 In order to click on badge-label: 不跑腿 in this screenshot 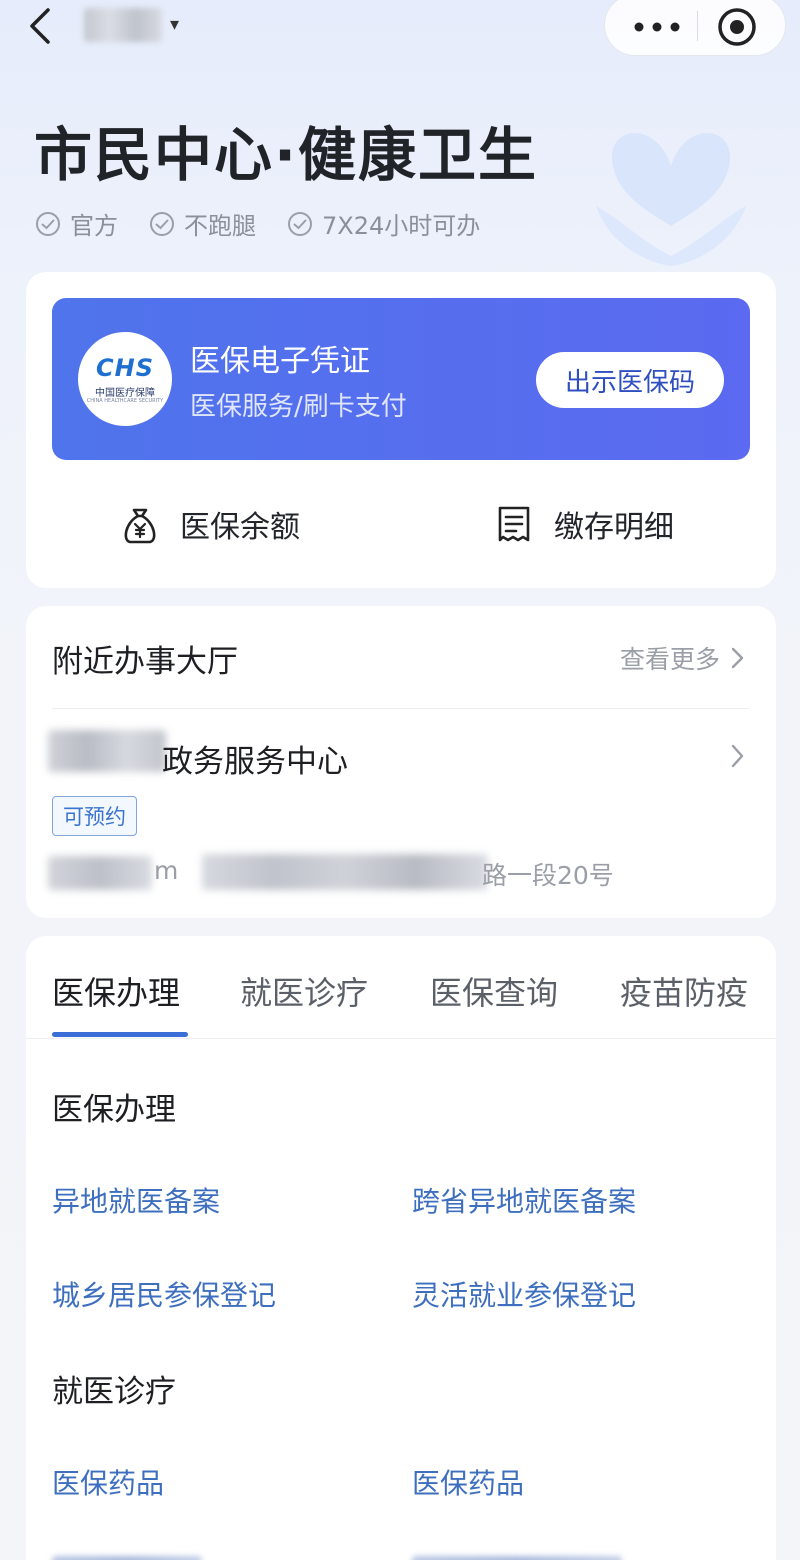, I will do `click(220, 226)`.